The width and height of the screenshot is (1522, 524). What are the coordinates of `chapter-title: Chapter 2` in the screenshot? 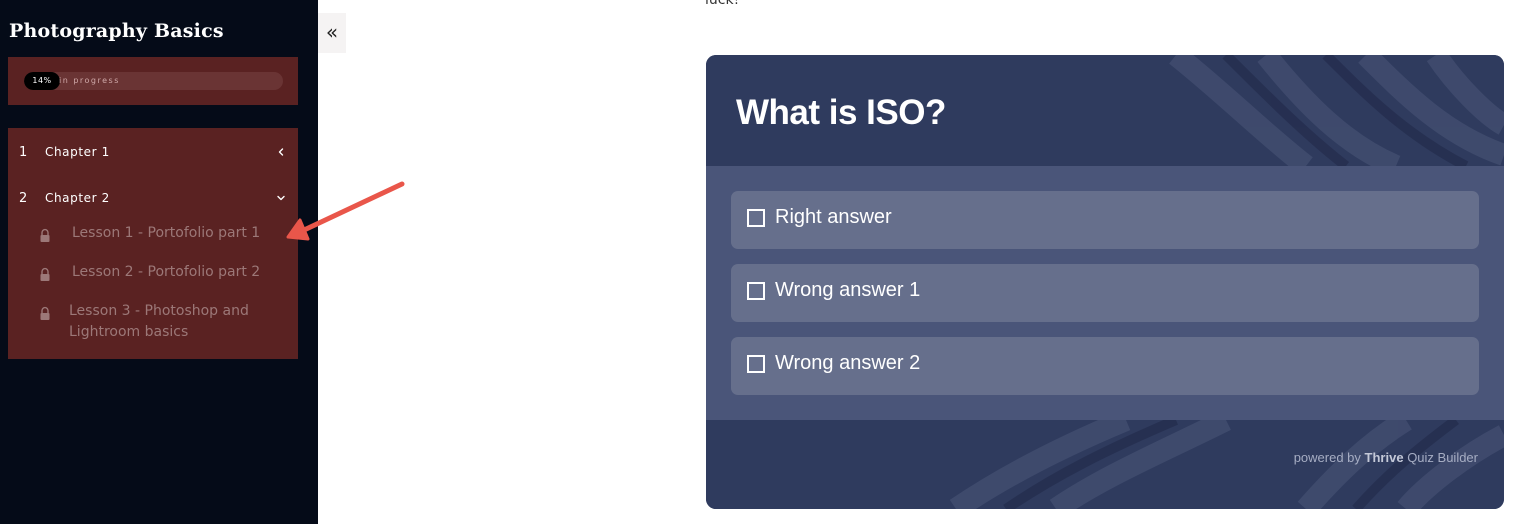 It's located at (77, 198).